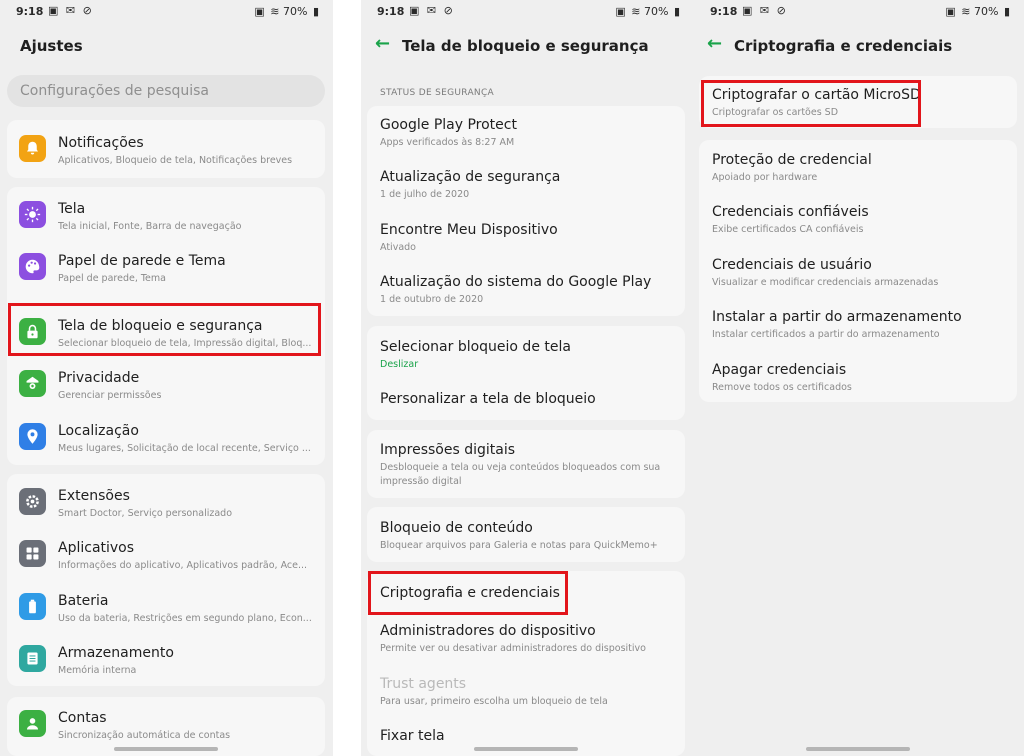 The image size is (1024, 756). What do you see at coordinates (448, 125) in the screenshot?
I see `item-title: Google Play Protect` at bounding box center [448, 125].